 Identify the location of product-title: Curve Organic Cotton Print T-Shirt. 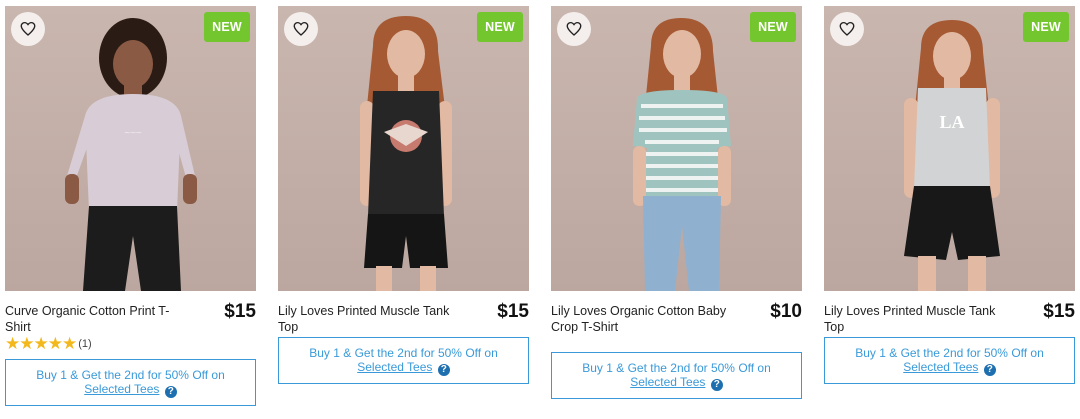
(100, 319).